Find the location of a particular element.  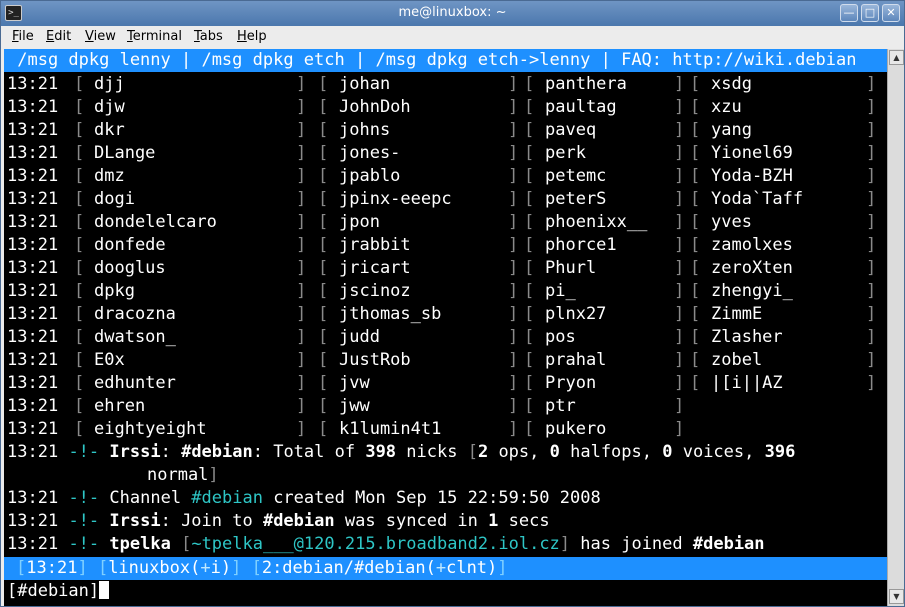

message-total-nicks-cont: normal] is located at coordinates (183, 475).